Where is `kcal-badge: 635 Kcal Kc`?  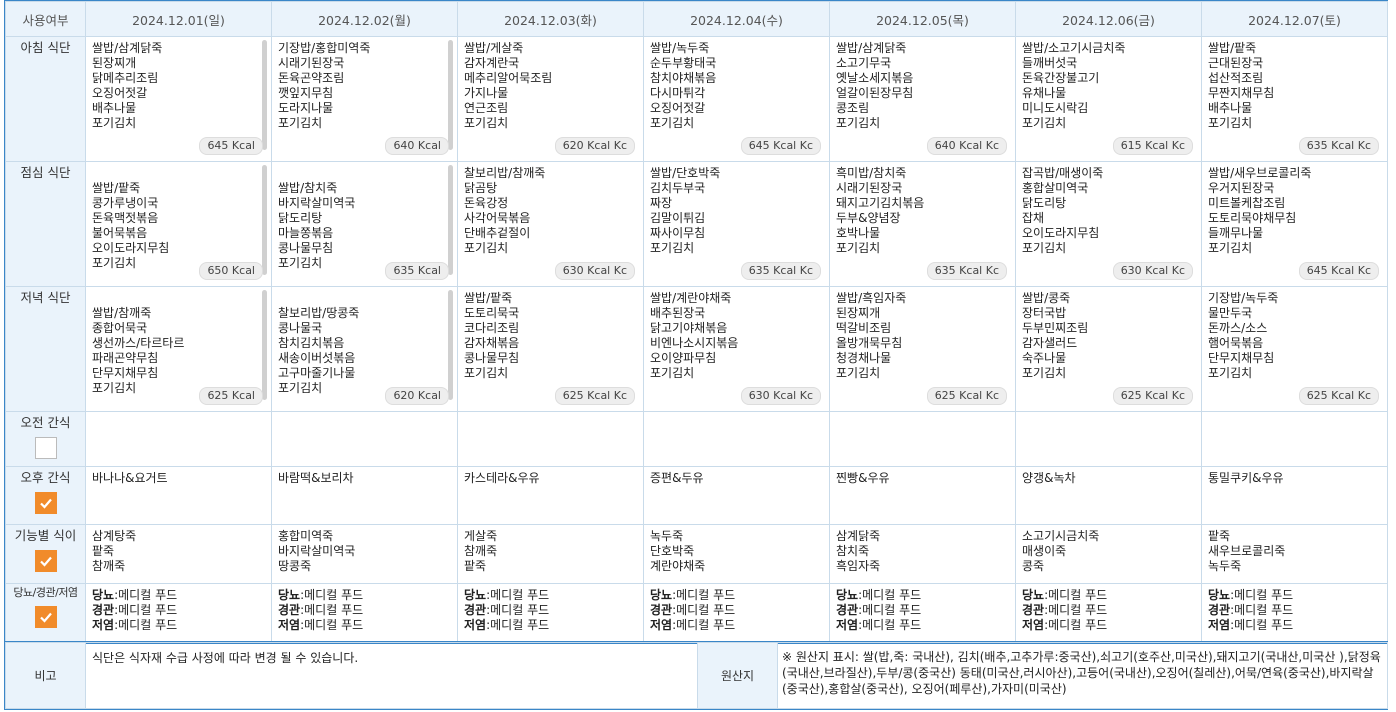 kcal-badge: 635 Kcal Kc is located at coordinates (966, 271).